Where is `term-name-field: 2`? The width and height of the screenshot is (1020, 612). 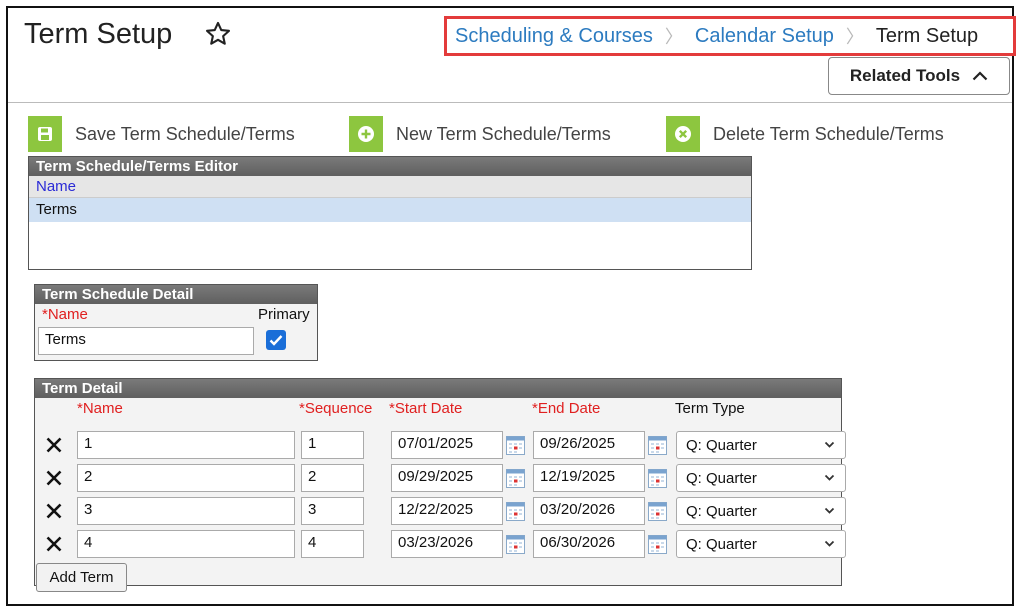 term-name-field: 2 is located at coordinates (186, 478).